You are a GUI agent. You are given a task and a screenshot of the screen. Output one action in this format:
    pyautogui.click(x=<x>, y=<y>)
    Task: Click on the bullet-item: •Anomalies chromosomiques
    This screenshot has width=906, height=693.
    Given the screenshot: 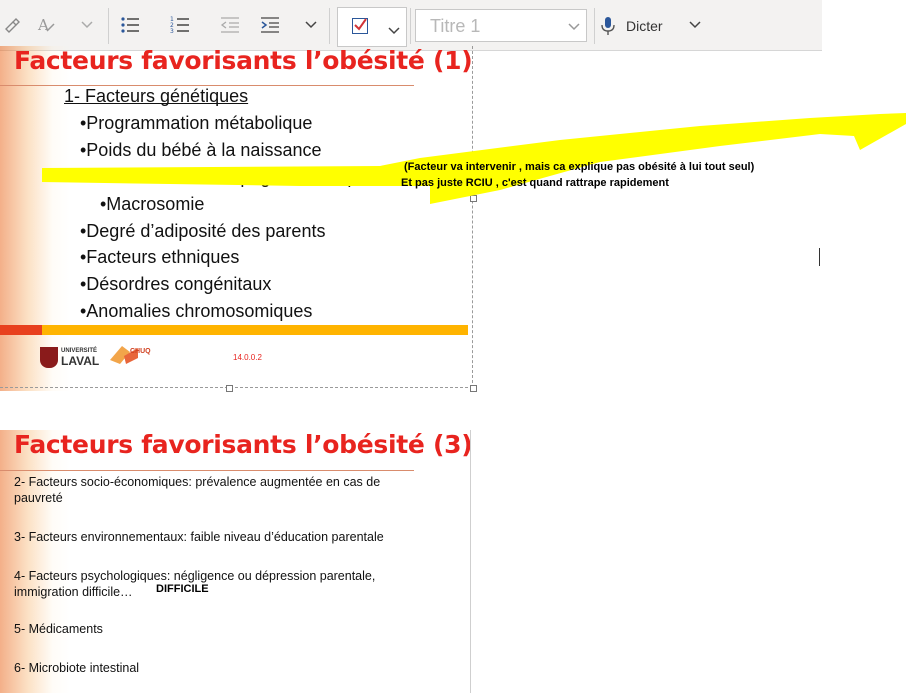 What is the action you would take?
    pyautogui.click(x=196, y=311)
    